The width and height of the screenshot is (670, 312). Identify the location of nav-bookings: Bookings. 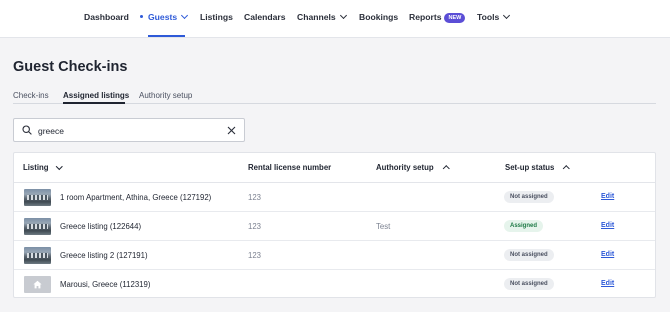
(378, 17).